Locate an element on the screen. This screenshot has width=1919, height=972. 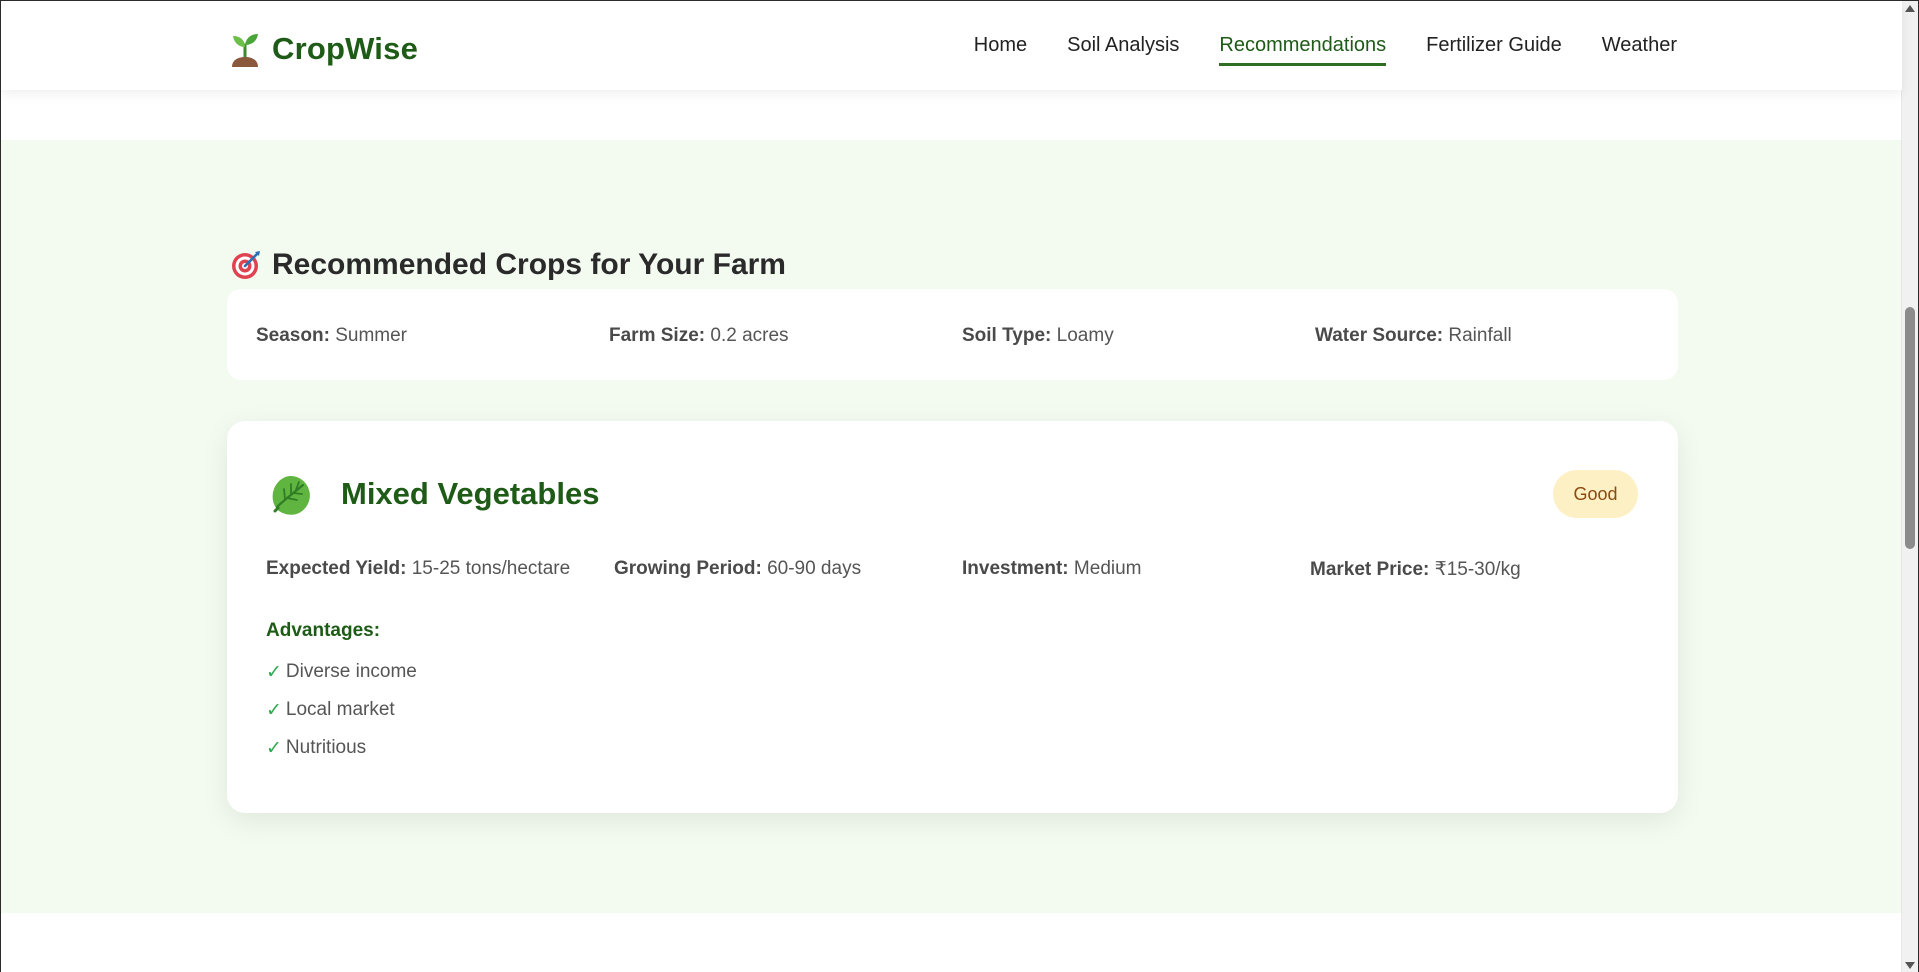
farm-size-label: Farm Size: is located at coordinates (657, 335).